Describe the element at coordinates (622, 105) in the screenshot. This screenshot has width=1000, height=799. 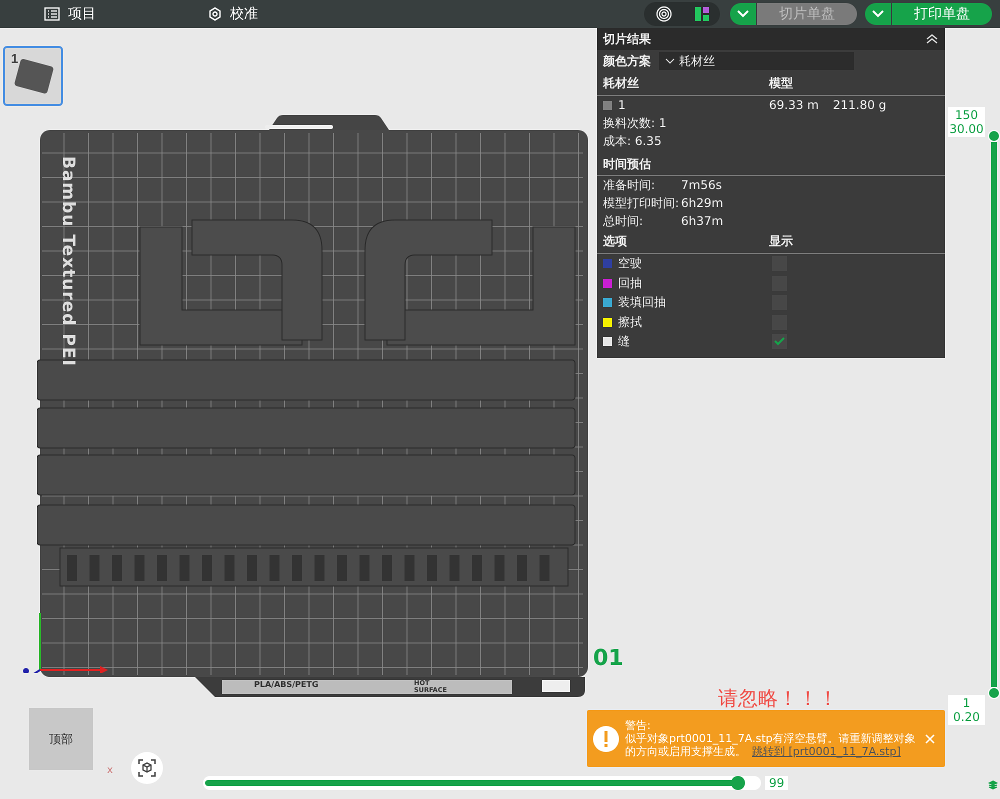
I see `filament-name: 1` at that location.